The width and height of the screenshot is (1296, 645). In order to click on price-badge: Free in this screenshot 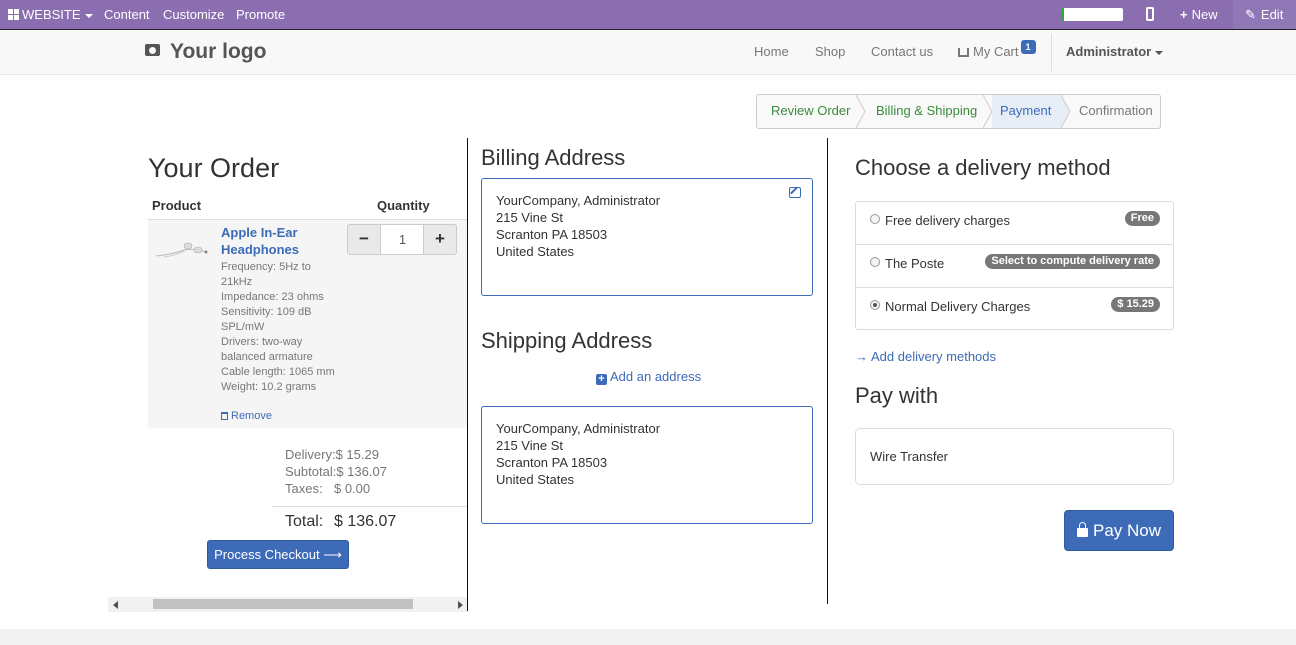, I will do `click(1142, 218)`.